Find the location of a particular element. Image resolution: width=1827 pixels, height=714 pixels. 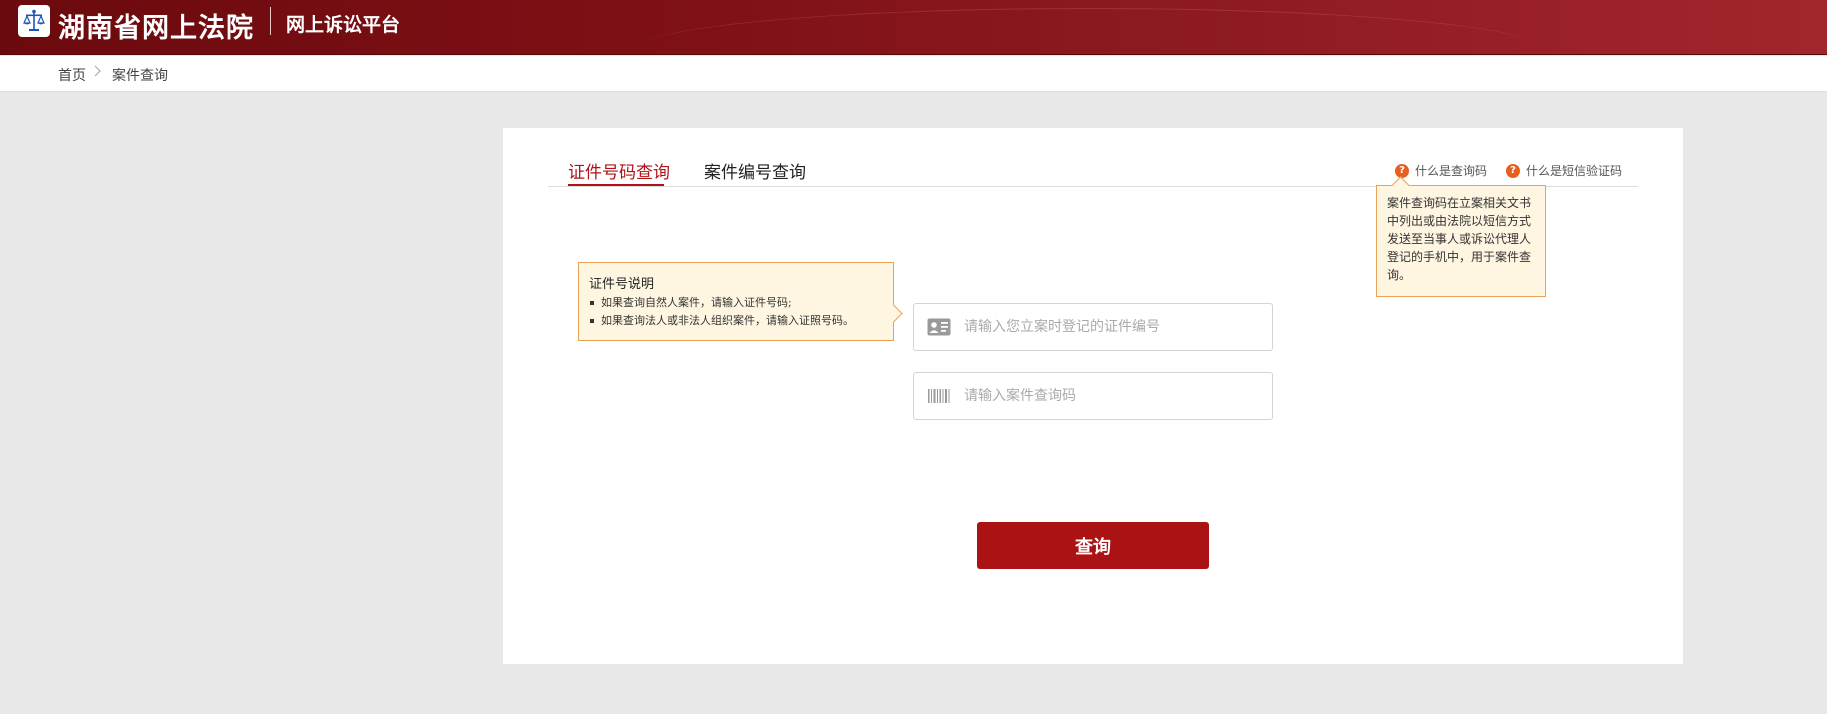

tab-id-number-query: 证件号码查询 is located at coordinates (619, 170).